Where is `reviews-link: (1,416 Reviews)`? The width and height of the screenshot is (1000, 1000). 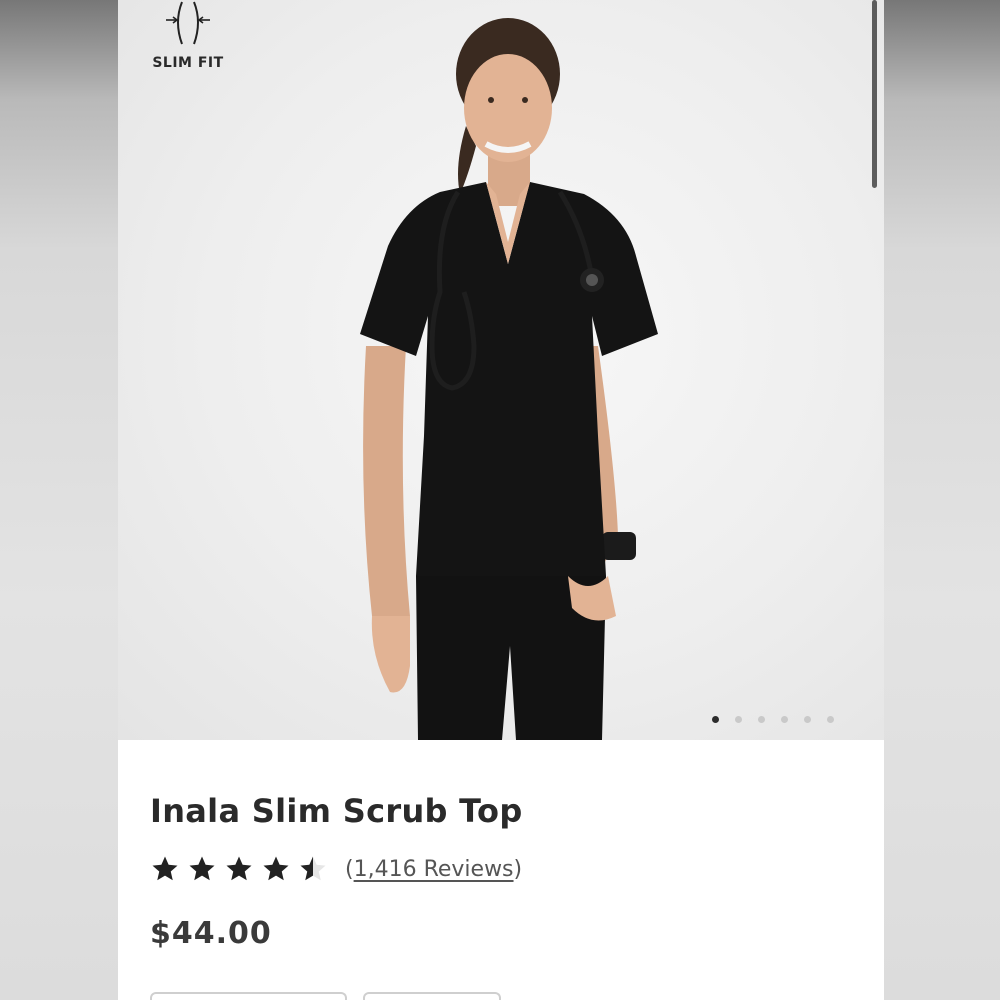
reviews-link: (1,416 Reviews) is located at coordinates (433, 869).